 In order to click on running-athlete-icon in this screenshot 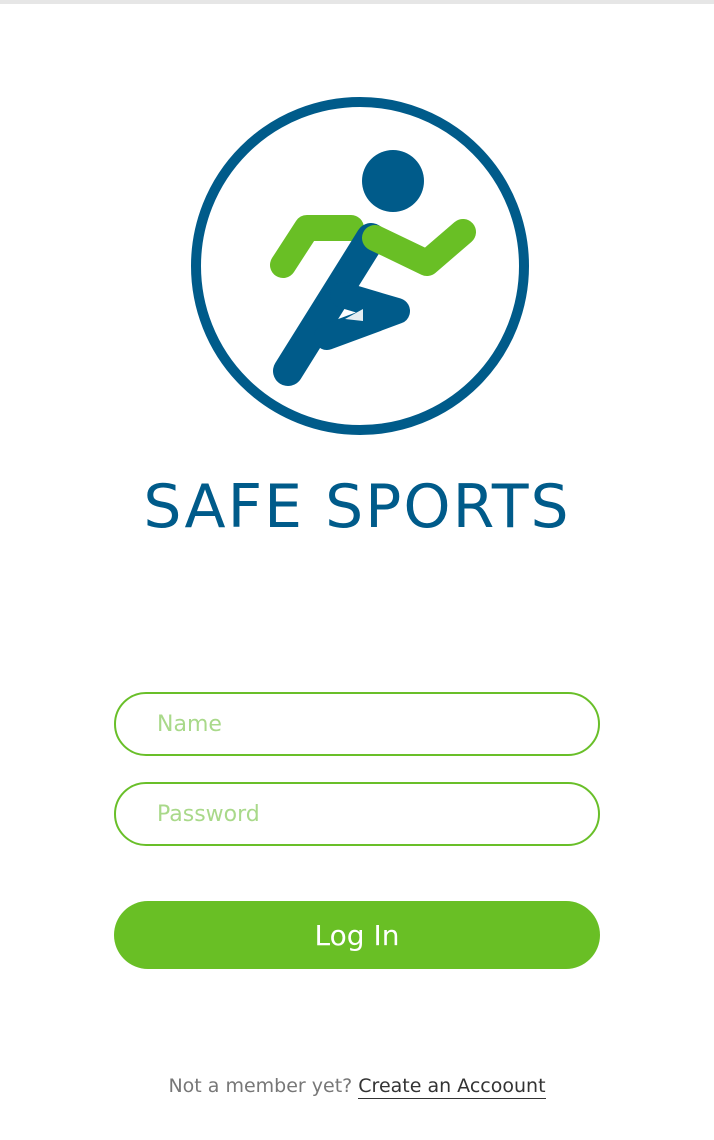, I will do `click(360, 266)`.